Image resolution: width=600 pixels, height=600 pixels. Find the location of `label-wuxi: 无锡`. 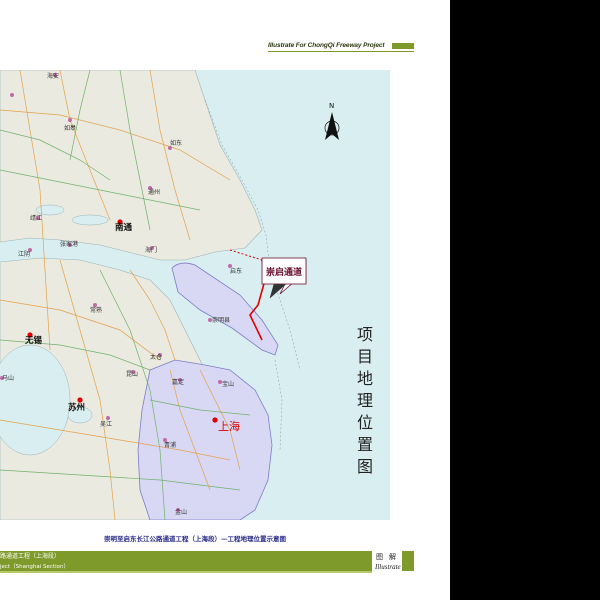

label-wuxi: 无锡 is located at coordinates (33, 340).